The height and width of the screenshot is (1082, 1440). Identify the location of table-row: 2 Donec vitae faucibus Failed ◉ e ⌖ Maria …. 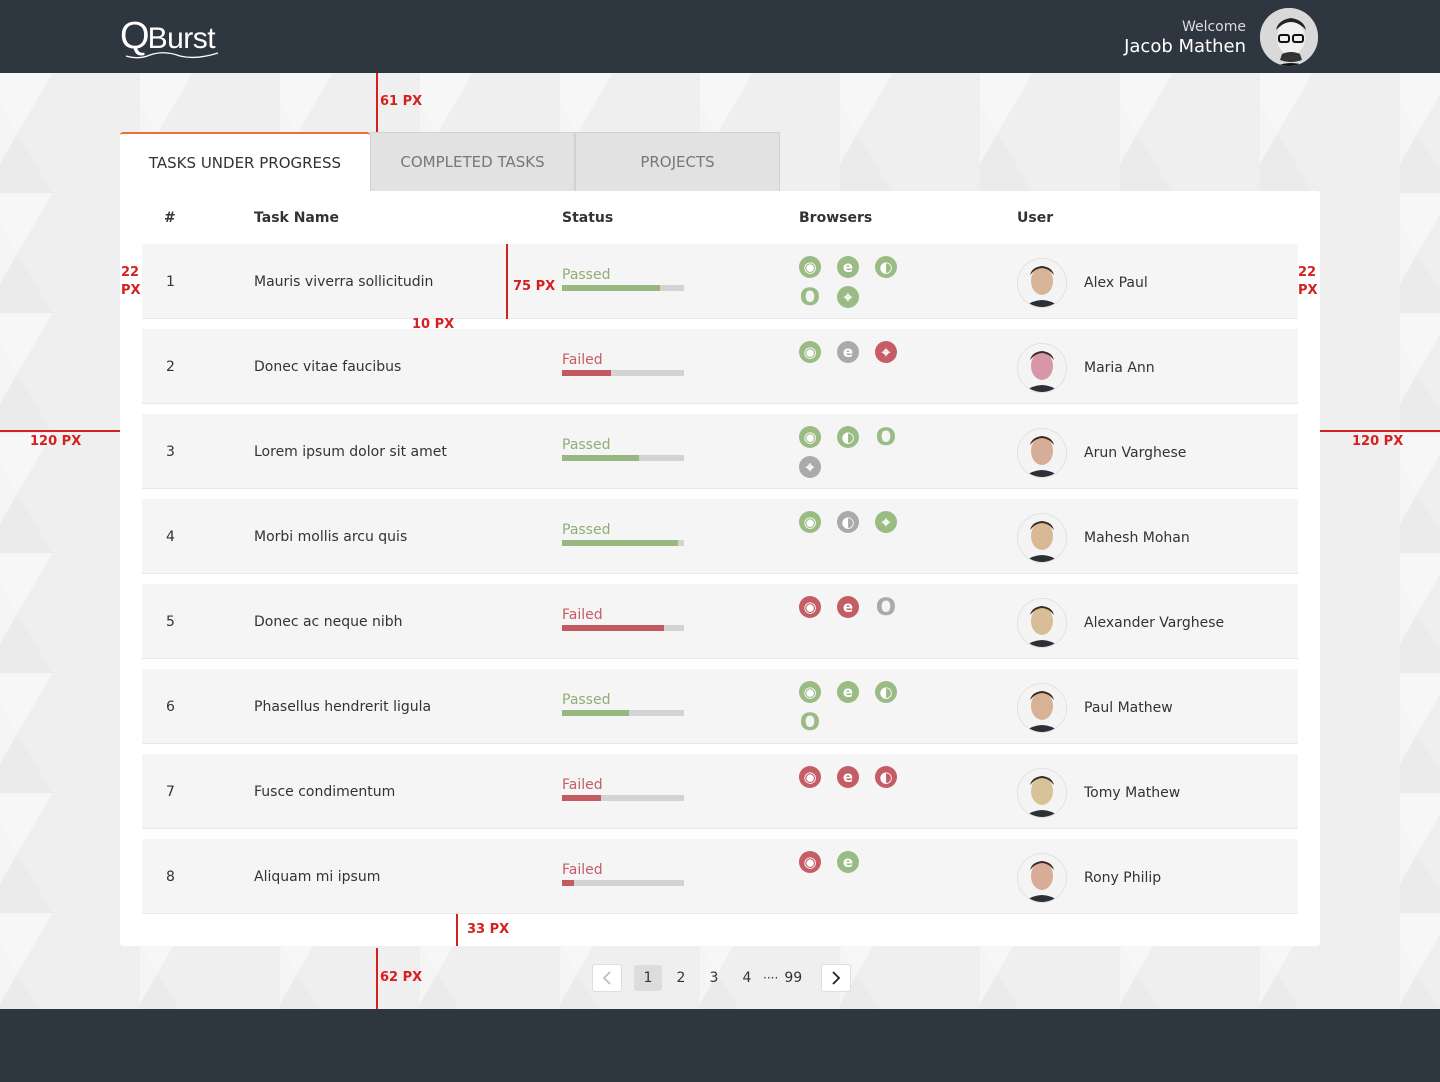
(720, 366).